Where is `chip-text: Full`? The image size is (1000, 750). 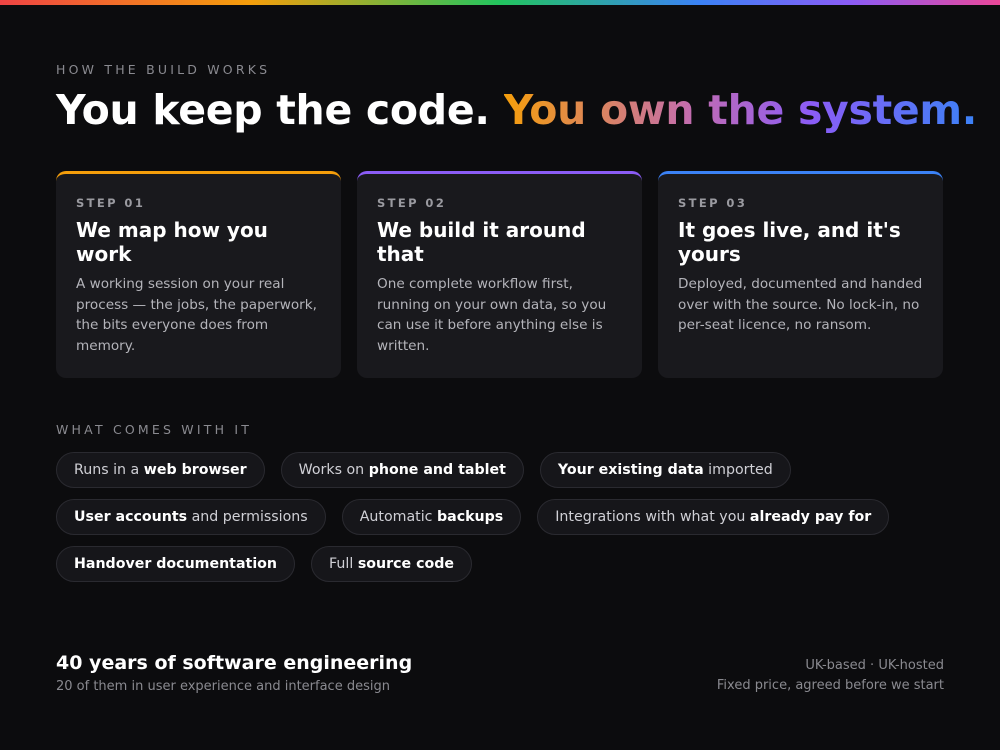
chip-text: Full is located at coordinates (343, 564).